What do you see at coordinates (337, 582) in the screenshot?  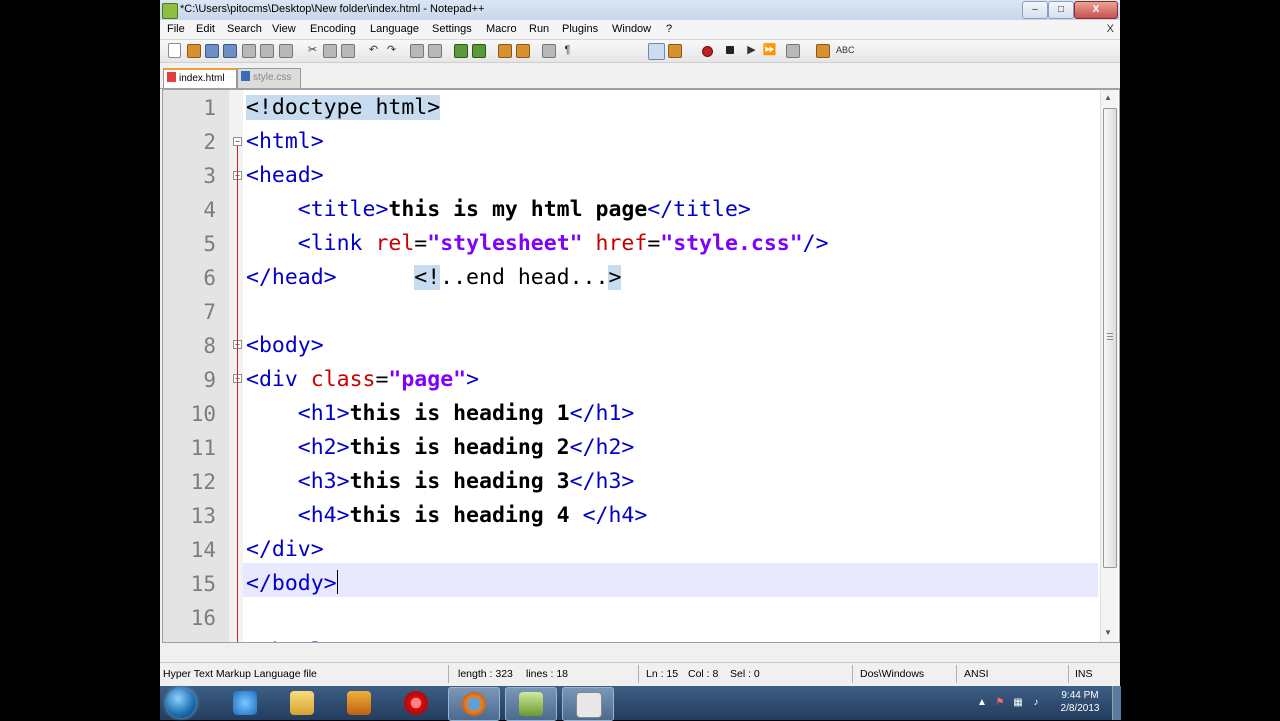 I see `text-caret` at bounding box center [337, 582].